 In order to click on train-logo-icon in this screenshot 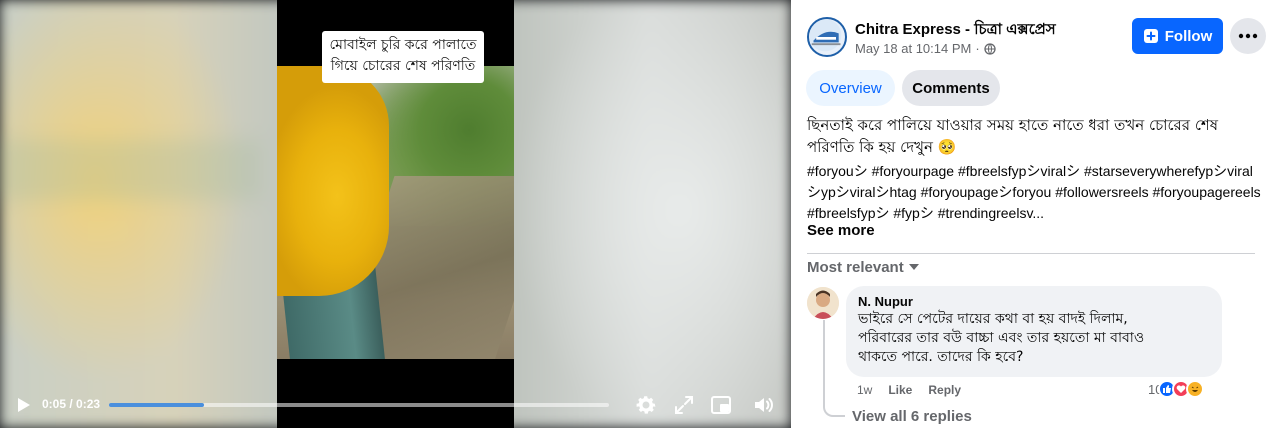, I will do `click(825, 35)`.